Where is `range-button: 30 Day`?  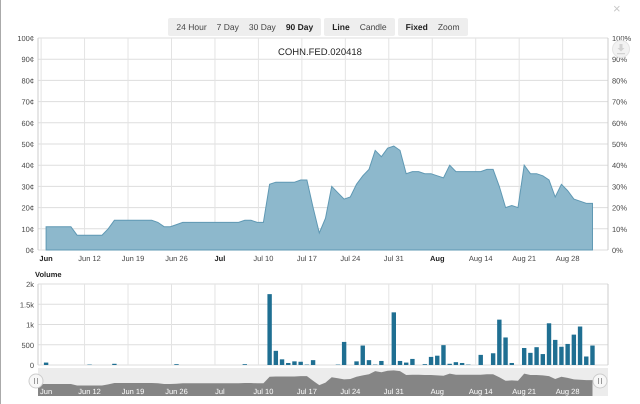 range-button: 30 Day is located at coordinates (262, 27).